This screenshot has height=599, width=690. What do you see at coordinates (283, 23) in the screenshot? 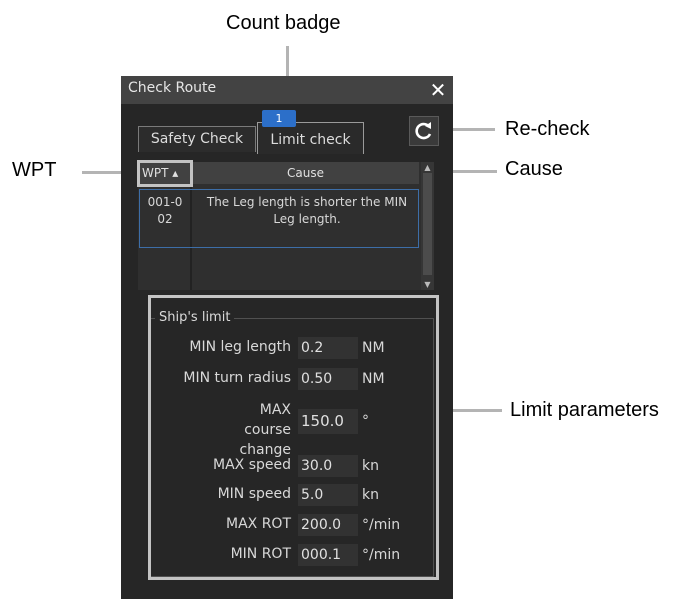
I see `callout-count-badge: Count badge` at bounding box center [283, 23].